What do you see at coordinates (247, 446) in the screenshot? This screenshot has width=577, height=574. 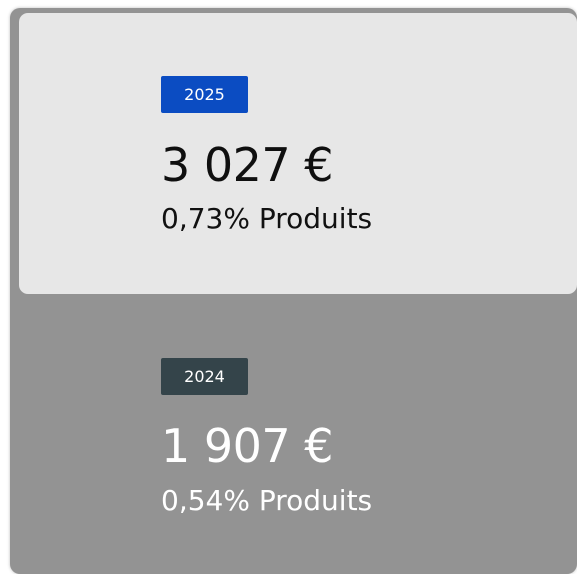 I see `amount-2024: 1 907 €` at bounding box center [247, 446].